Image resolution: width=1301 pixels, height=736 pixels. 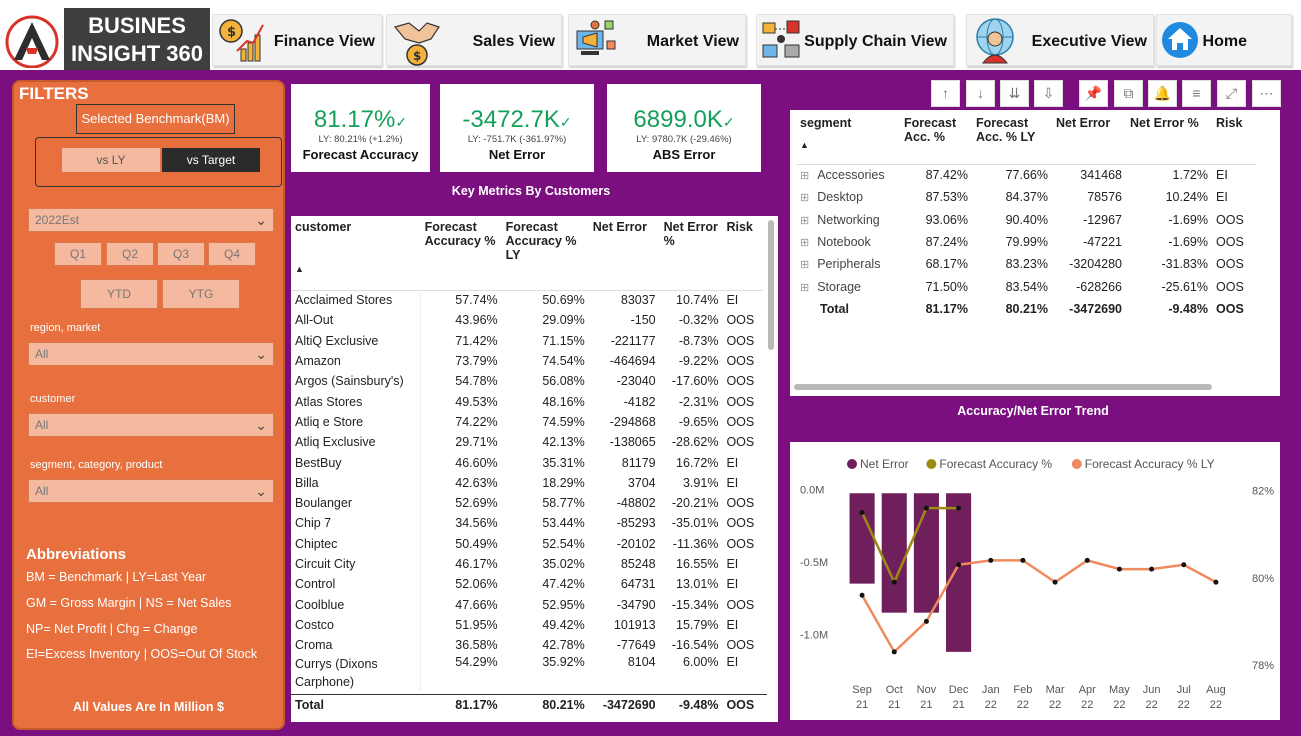 I want to click on segment-label: Accessories, so click(x=851, y=175).